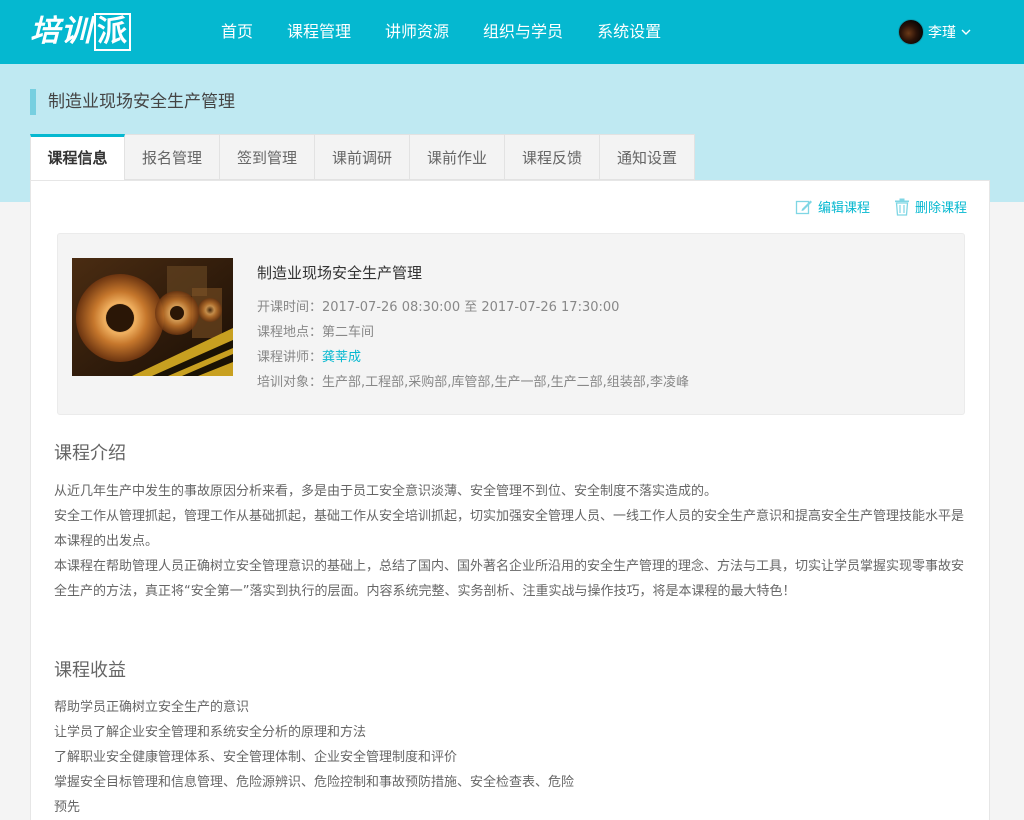  I want to click on course-actions: 编辑课程 删除课程, so click(869, 206).